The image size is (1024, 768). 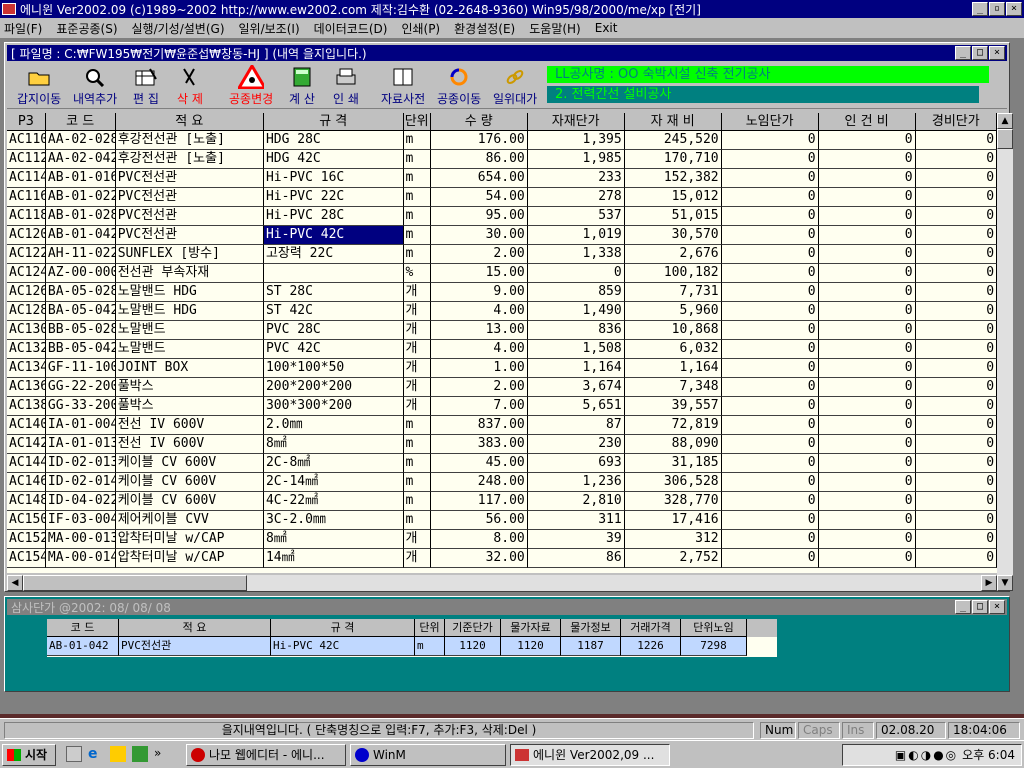 What do you see at coordinates (576, 501) in the screenshot?
I see `table-cell: 2,810` at bounding box center [576, 501].